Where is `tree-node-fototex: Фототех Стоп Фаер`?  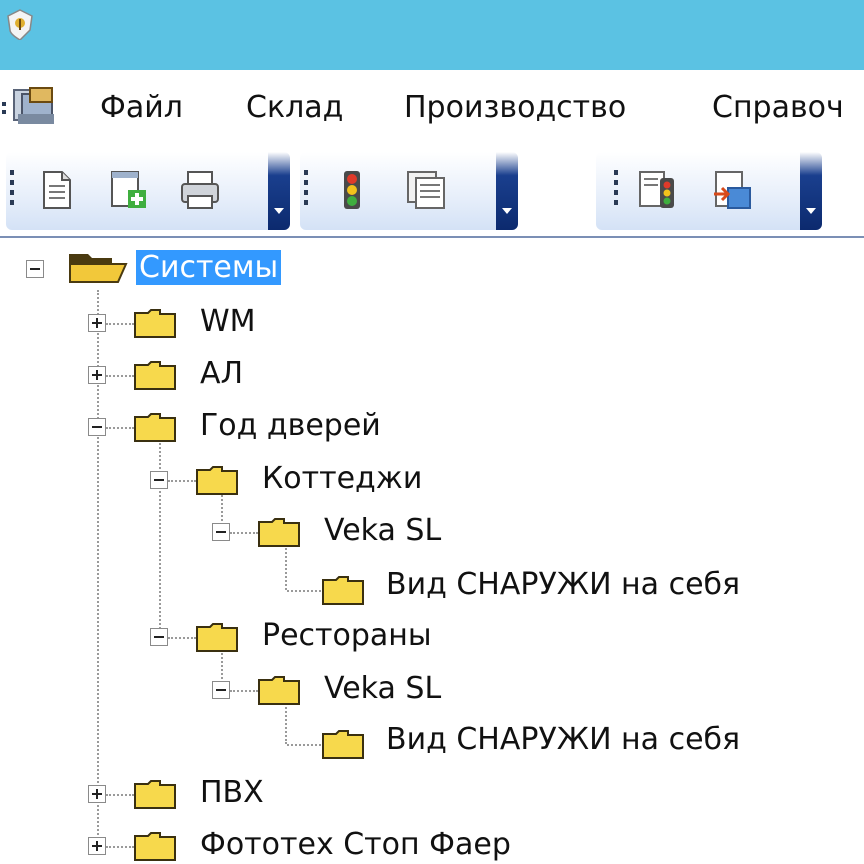
tree-node-fototex: Фототех Стоп Фаер is located at coordinates (355, 844).